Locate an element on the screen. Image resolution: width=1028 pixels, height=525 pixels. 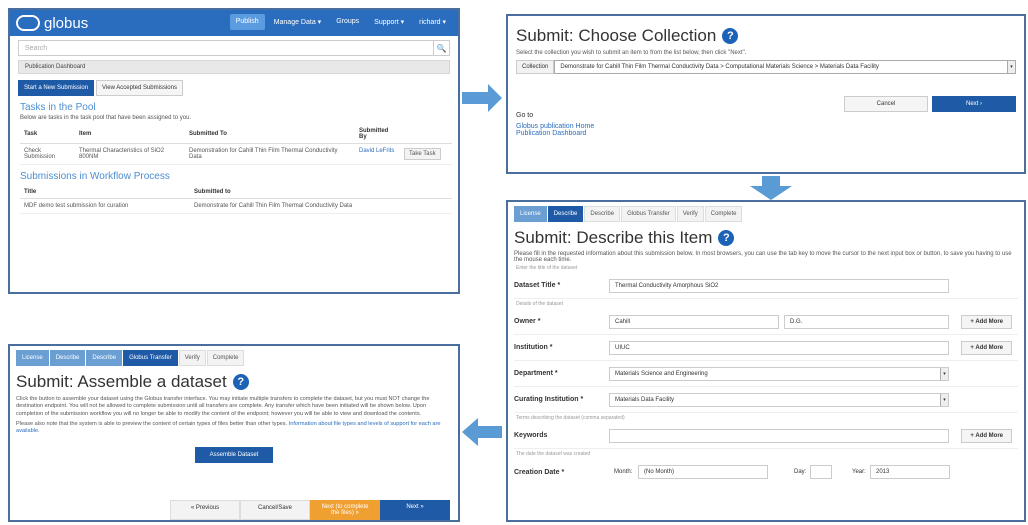
arrow-down-icon is located at coordinates (771, 188).